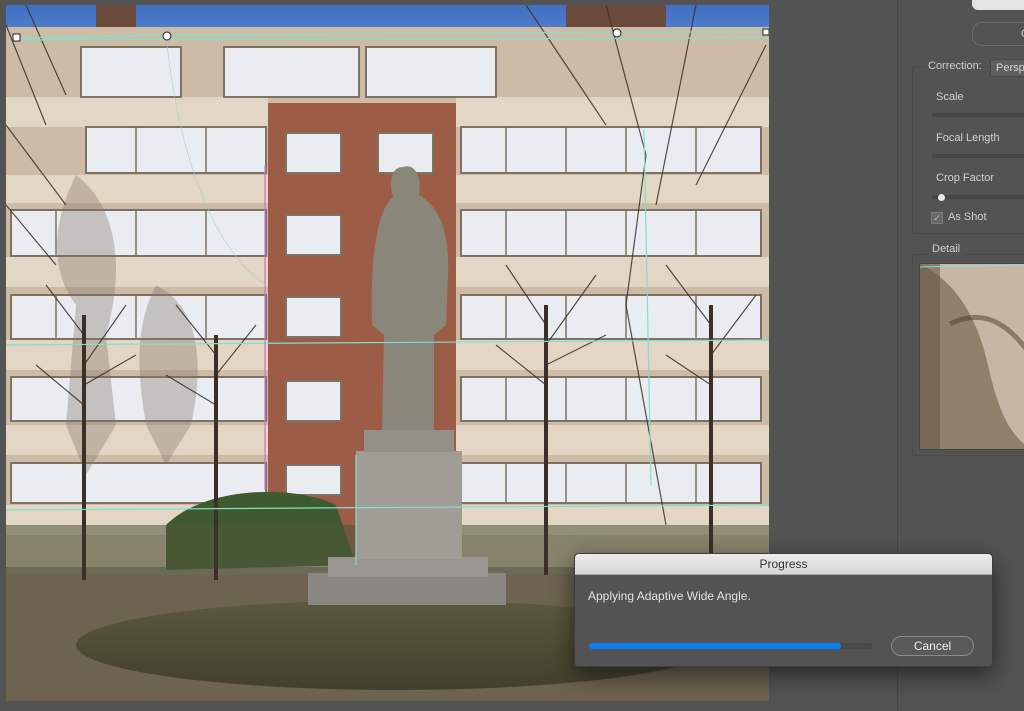  What do you see at coordinates (978, 197) in the screenshot?
I see `crop-factor-slider` at bounding box center [978, 197].